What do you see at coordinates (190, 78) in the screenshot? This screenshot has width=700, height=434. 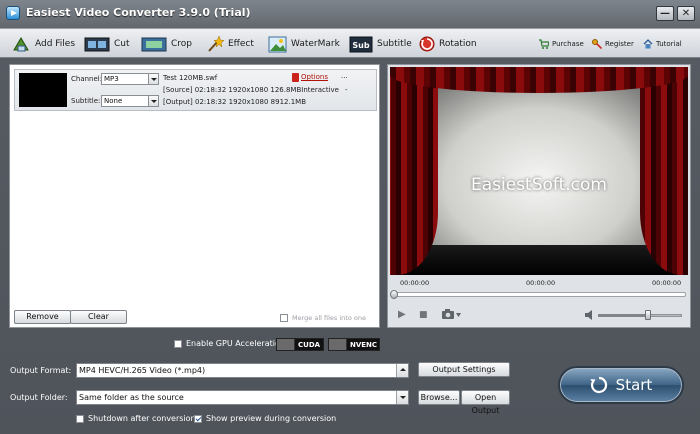 I see `file-name: Test 120MB.swf` at bounding box center [190, 78].